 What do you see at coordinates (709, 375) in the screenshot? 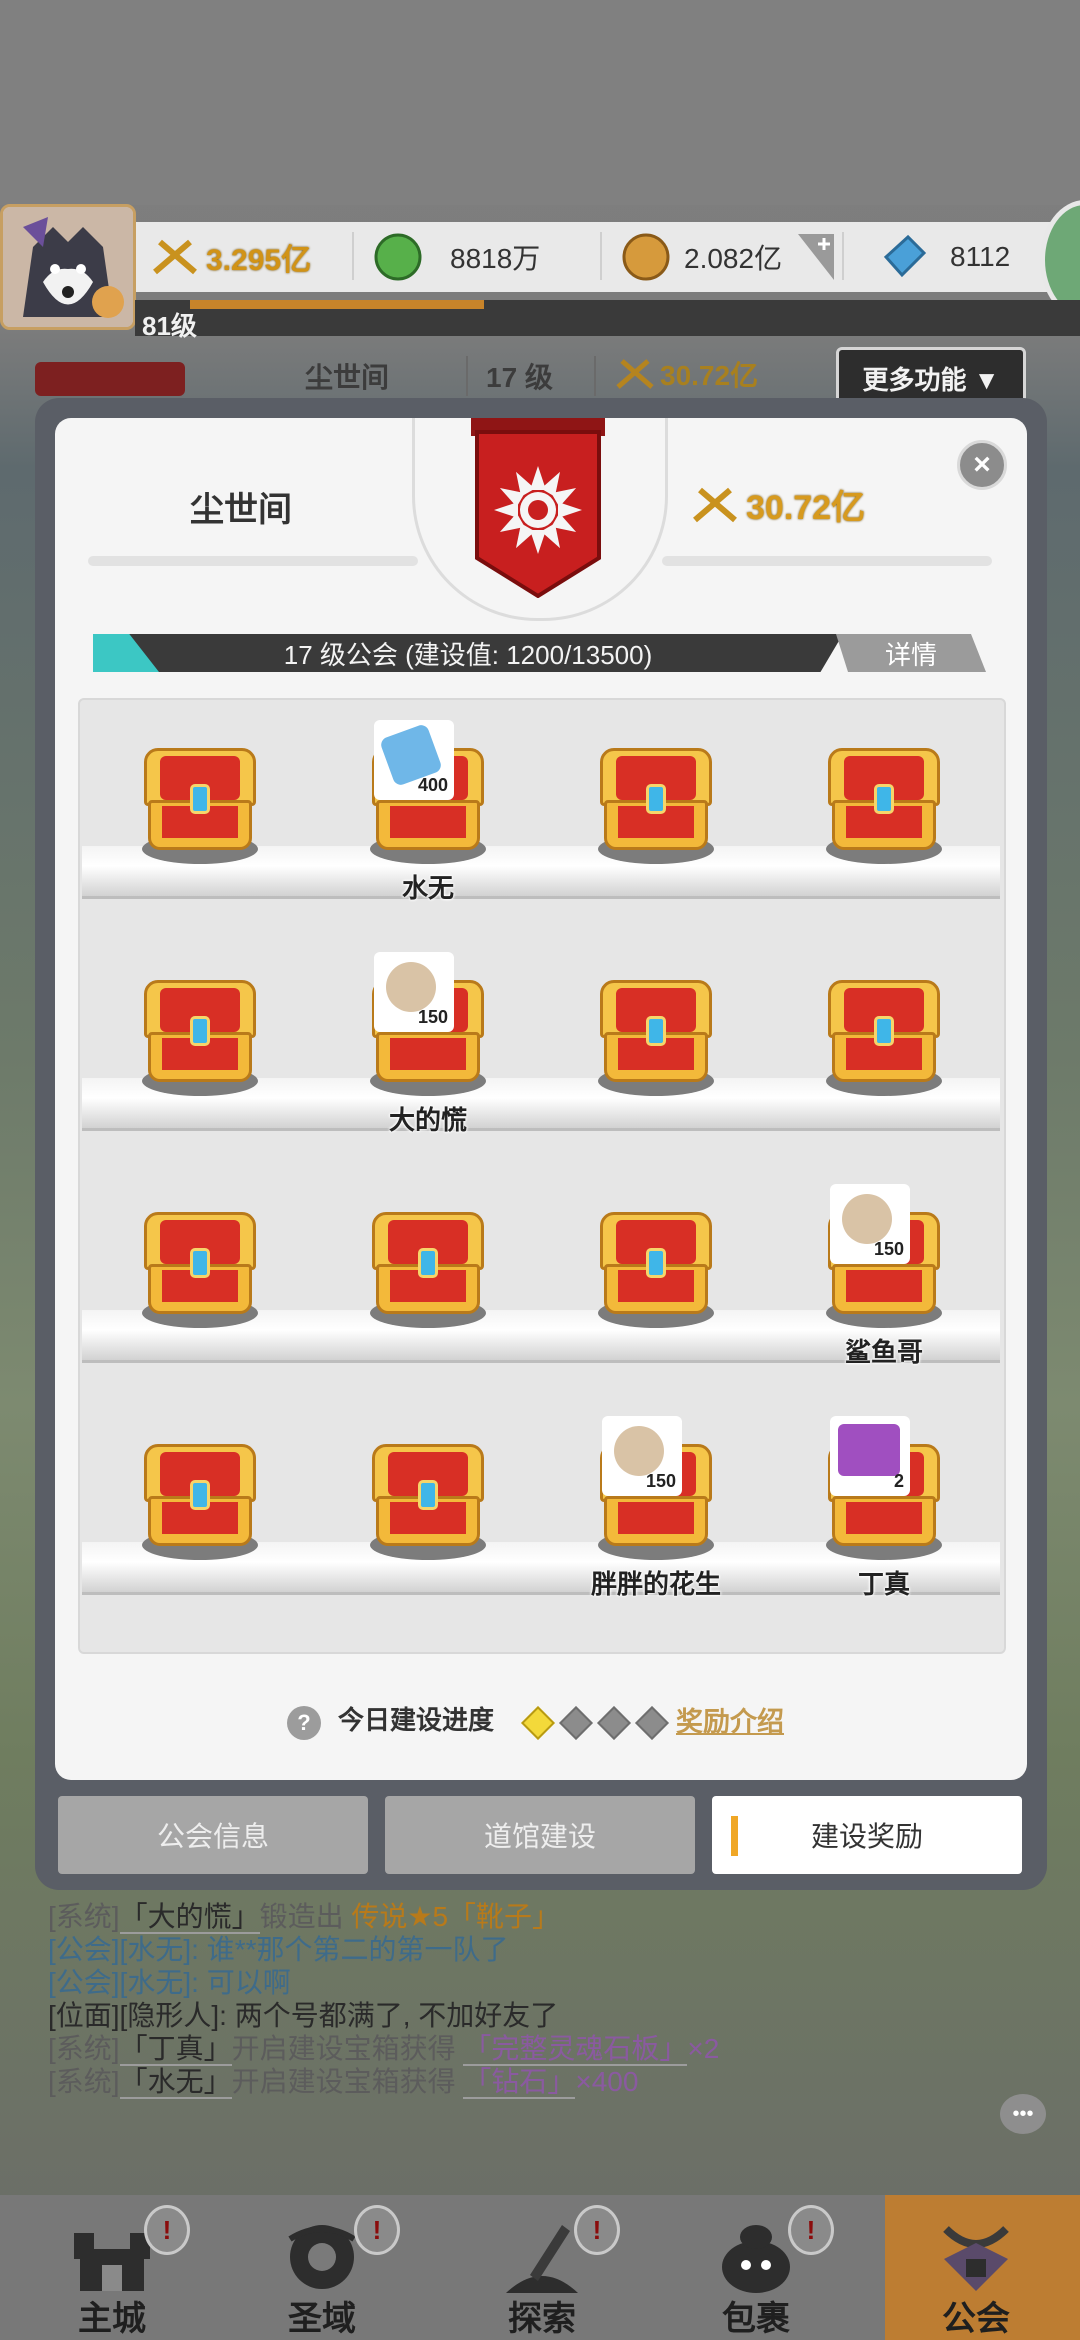
I see `header-power-value: 30.72亿` at bounding box center [709, 375].